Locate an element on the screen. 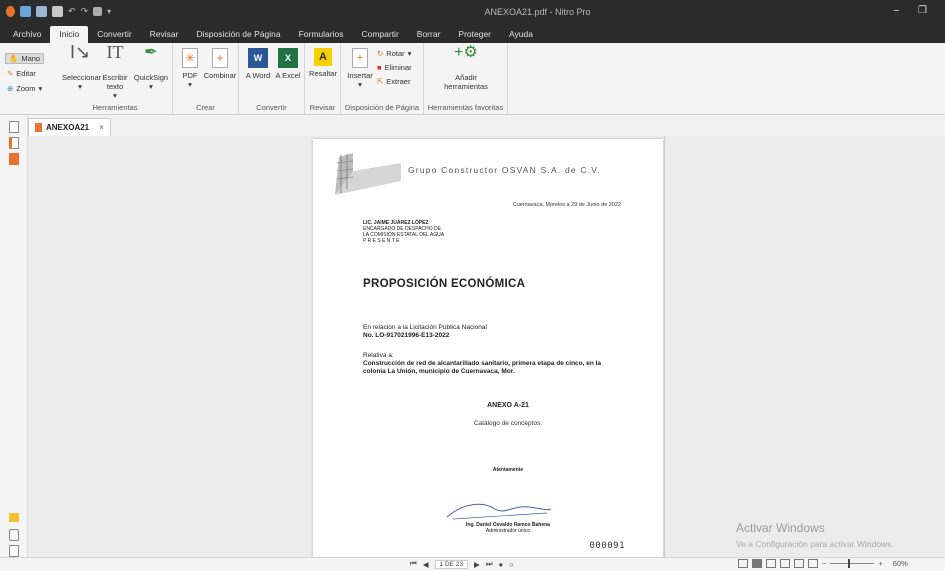  tab-disposicion: Disposición de Página is located at coordinates (238, 34).